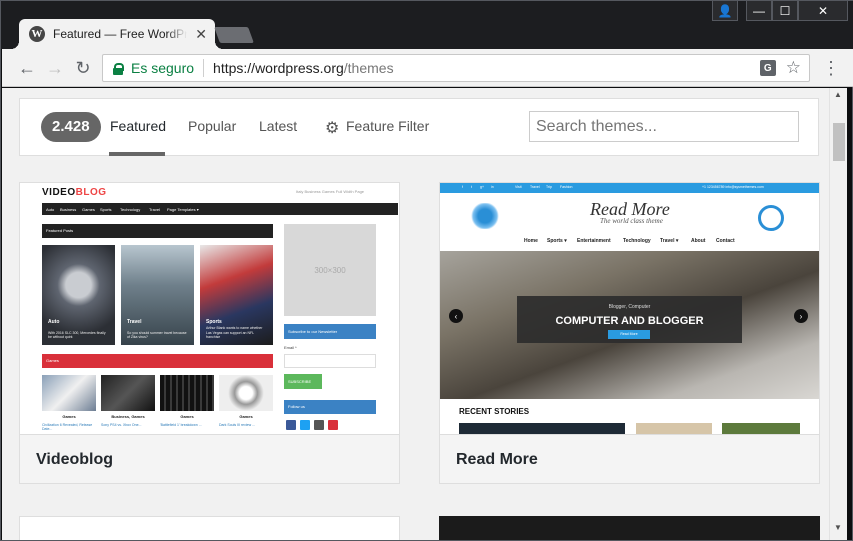 The height and width of the screenshot is (541, 853). I want to click on preview-contact: +1 123456789 info@sysmethemes.com, so click(733, 187).